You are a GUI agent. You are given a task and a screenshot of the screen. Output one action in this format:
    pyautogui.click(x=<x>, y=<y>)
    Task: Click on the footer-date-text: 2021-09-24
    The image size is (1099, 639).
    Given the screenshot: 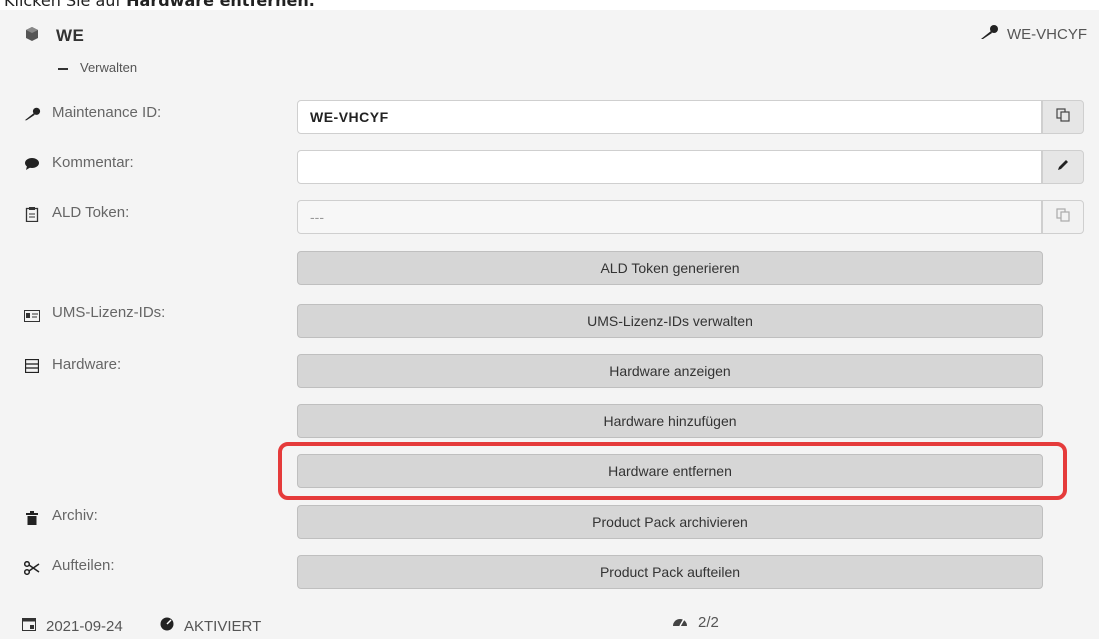 What is the action you would take?
    pyautogui.click(x=84, y=626)
    